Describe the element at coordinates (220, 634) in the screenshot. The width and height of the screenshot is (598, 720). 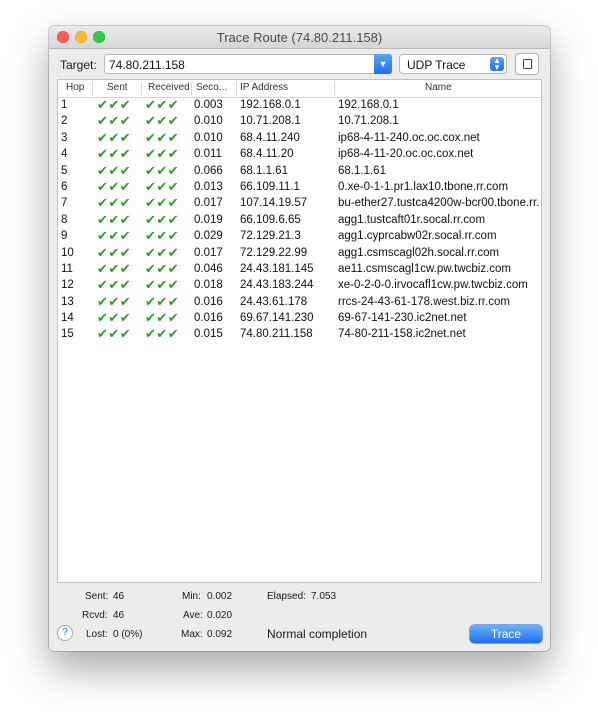
I see `max-value: 0.092` at that location.